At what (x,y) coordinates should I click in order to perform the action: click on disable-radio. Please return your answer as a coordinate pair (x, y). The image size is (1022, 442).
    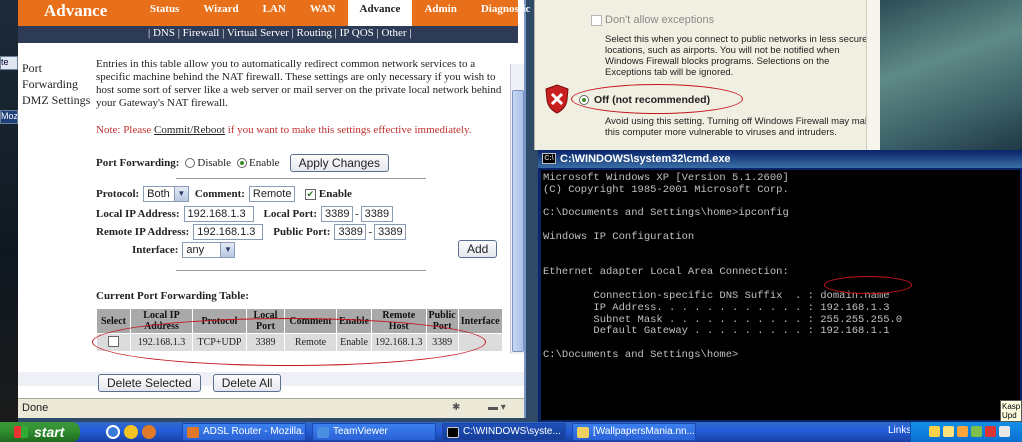
    Looking at the image, I should click on (190, 163).